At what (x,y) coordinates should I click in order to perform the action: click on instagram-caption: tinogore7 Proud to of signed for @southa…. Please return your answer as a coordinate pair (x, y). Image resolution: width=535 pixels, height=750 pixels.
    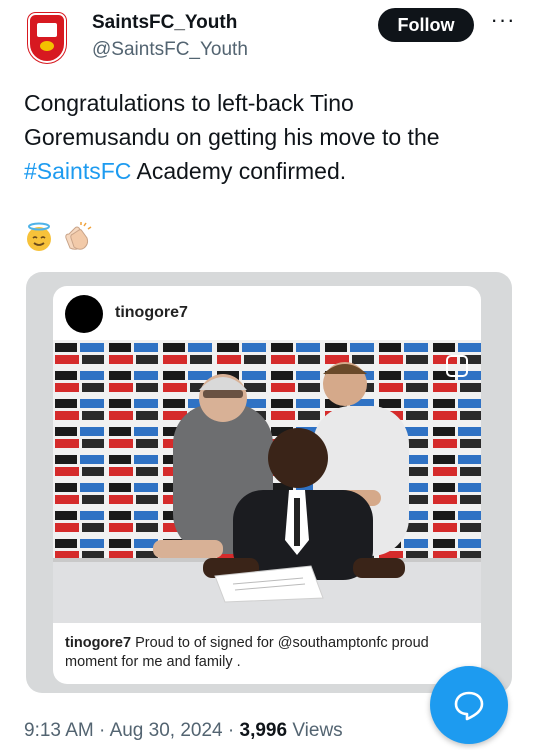
    Looking at the image, I should click on (270, 653).